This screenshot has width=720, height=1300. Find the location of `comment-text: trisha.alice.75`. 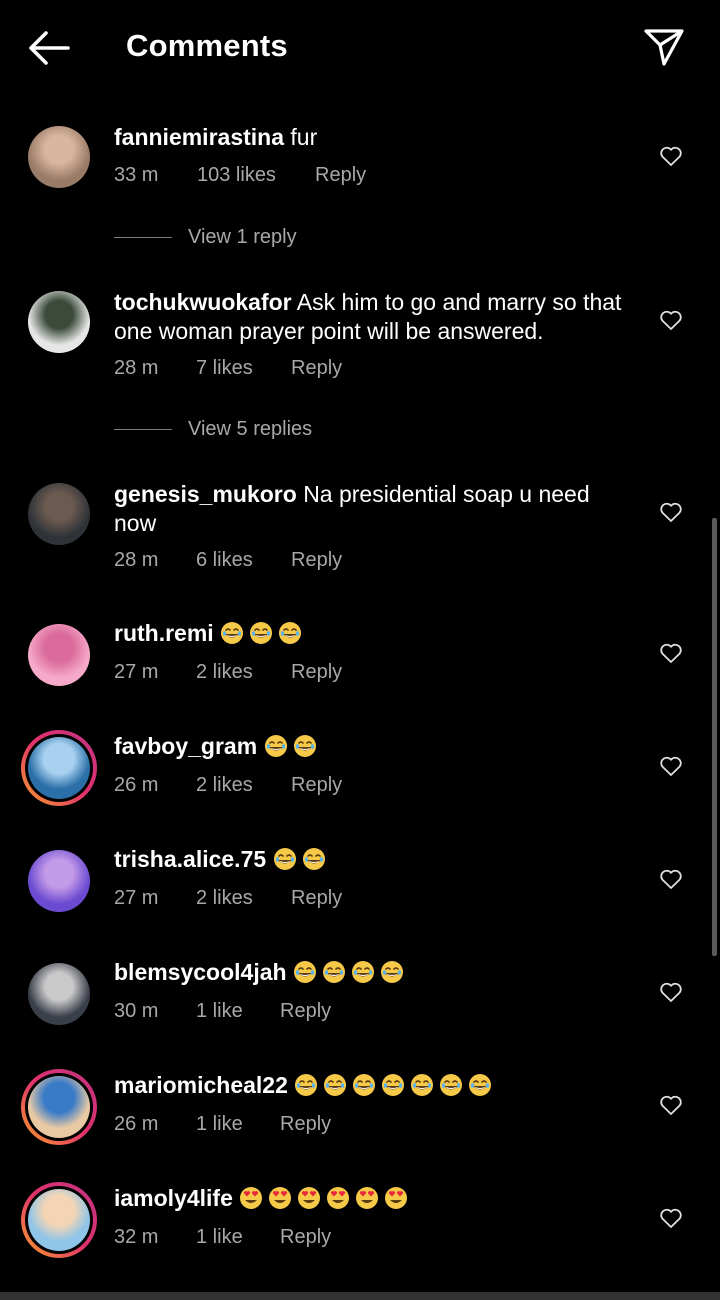

comment-text: trisha.alice.75 is located at coordinates (374, 859).